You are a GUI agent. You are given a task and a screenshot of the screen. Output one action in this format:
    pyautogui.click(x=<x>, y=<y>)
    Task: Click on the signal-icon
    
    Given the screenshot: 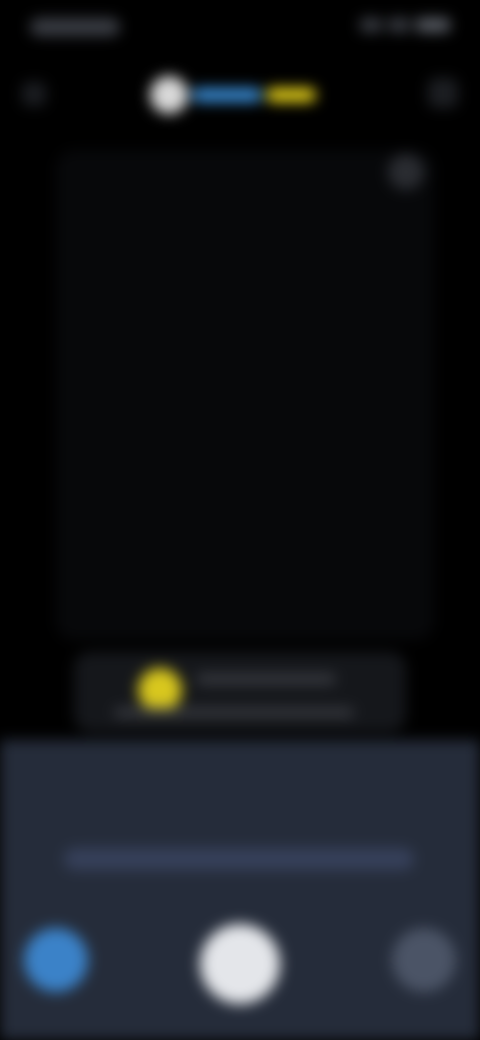 What is the action you would take?
    pyautogui.click(x=371, y=25)
    